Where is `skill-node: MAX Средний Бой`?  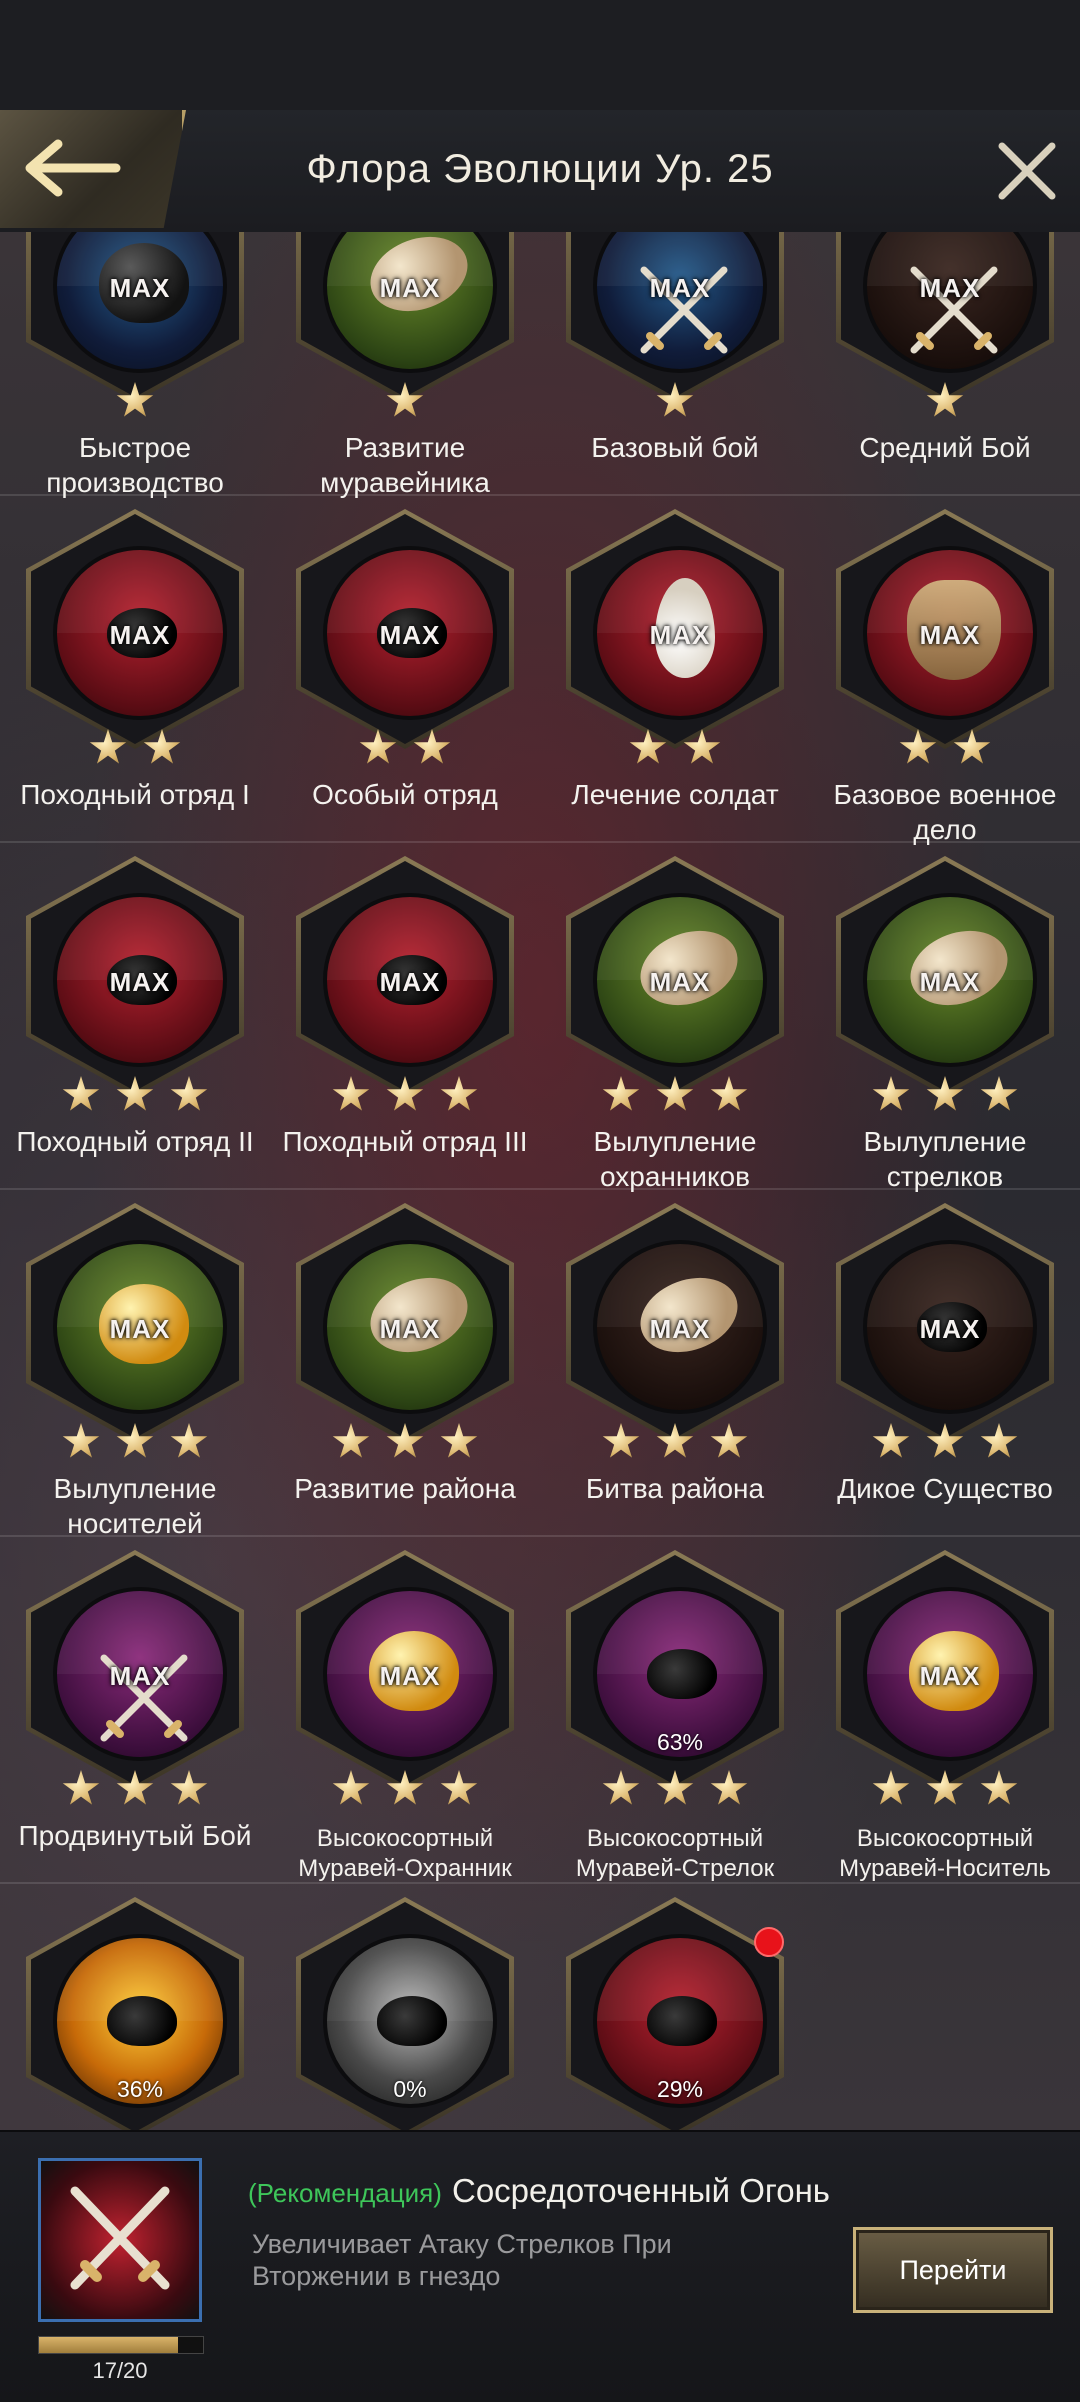
skill-node: MAX Средний Бой is located at coordinates (945, 369).